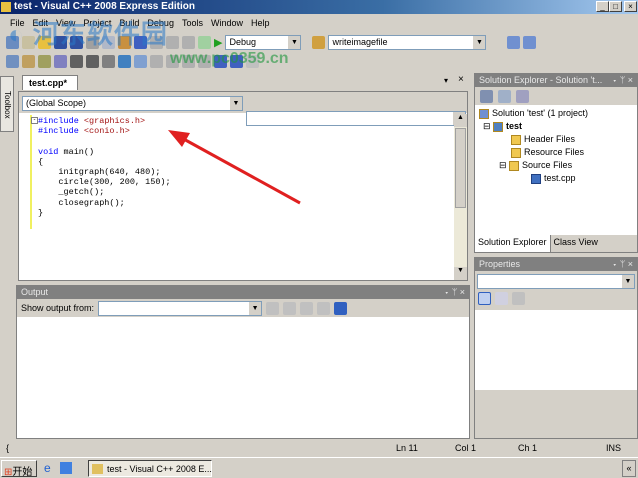 This screenshot has height=478, width=638. What do you see at coordinates (341, 308) in the screenshot?
I see `word-wrap-icon` at bounding box center [341, 308].